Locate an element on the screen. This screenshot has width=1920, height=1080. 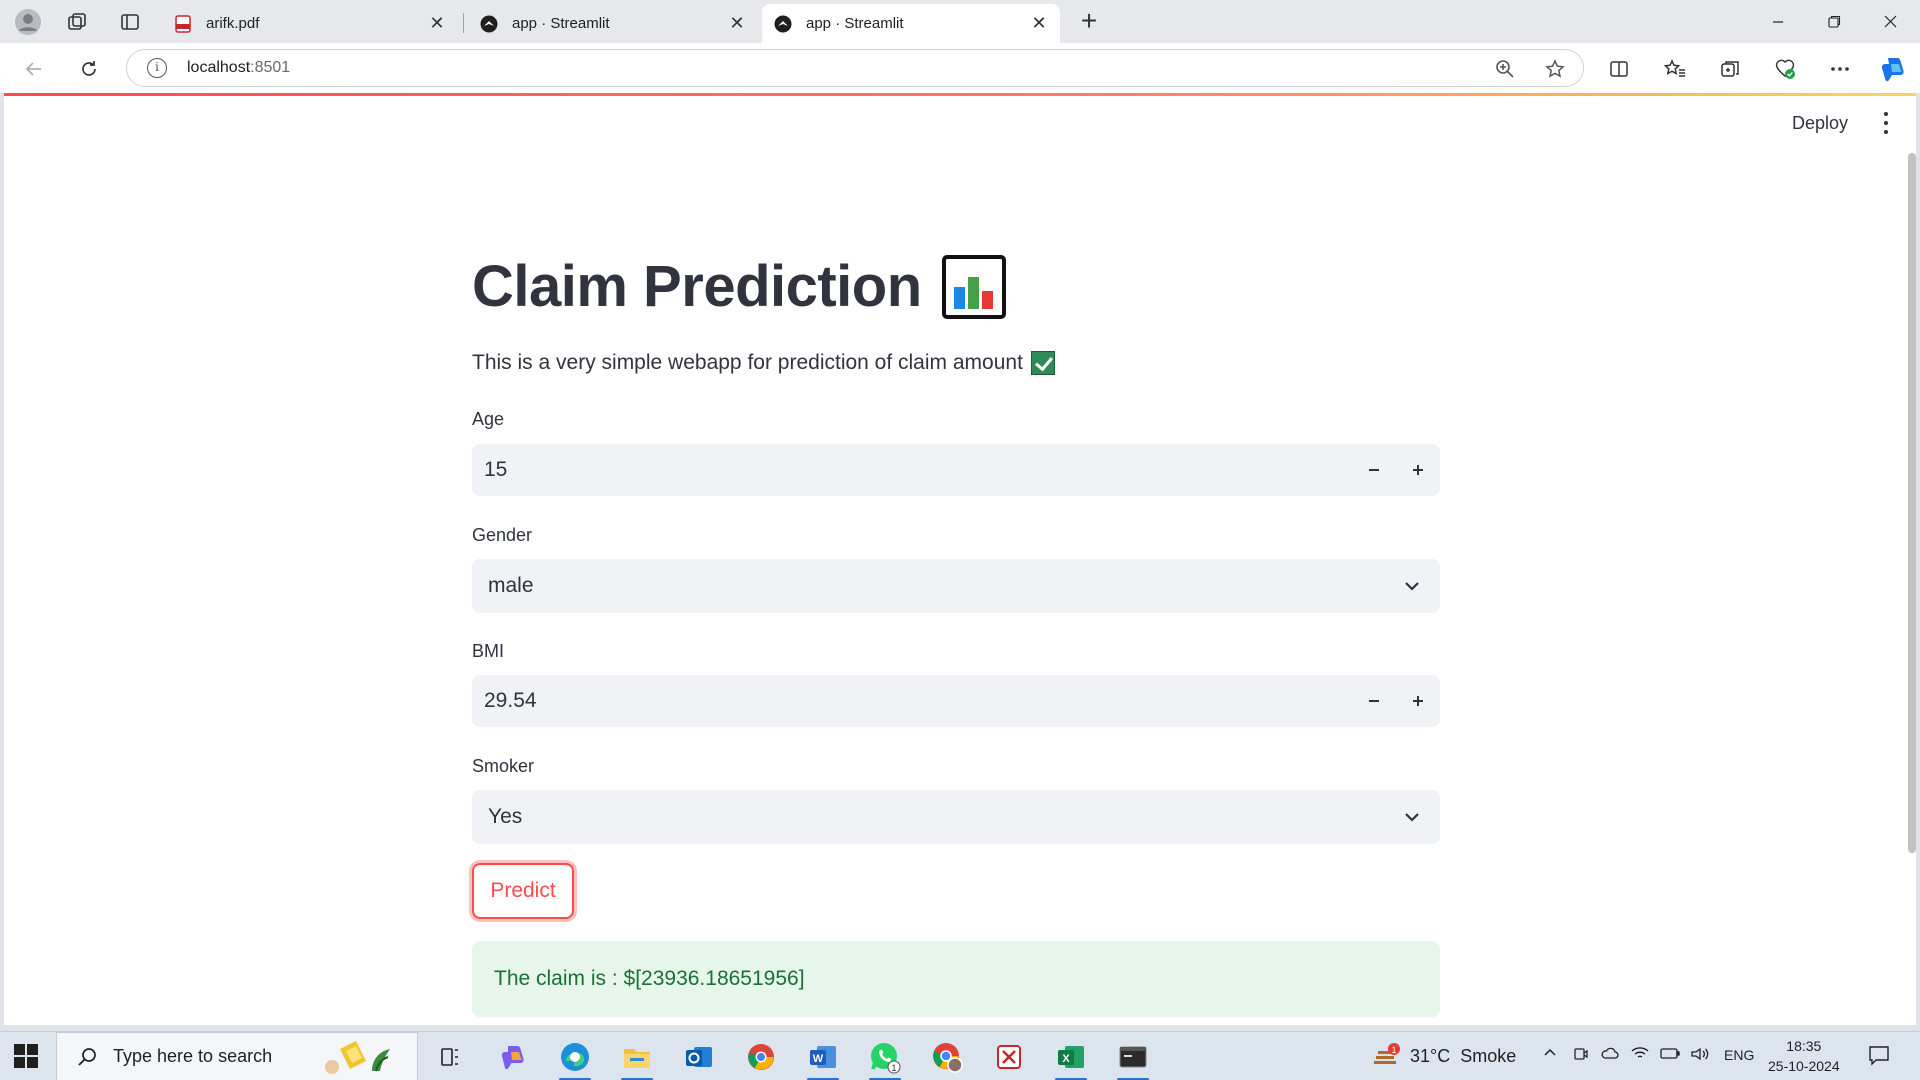
wifi-icon is located at coordinates (1640, 1054).